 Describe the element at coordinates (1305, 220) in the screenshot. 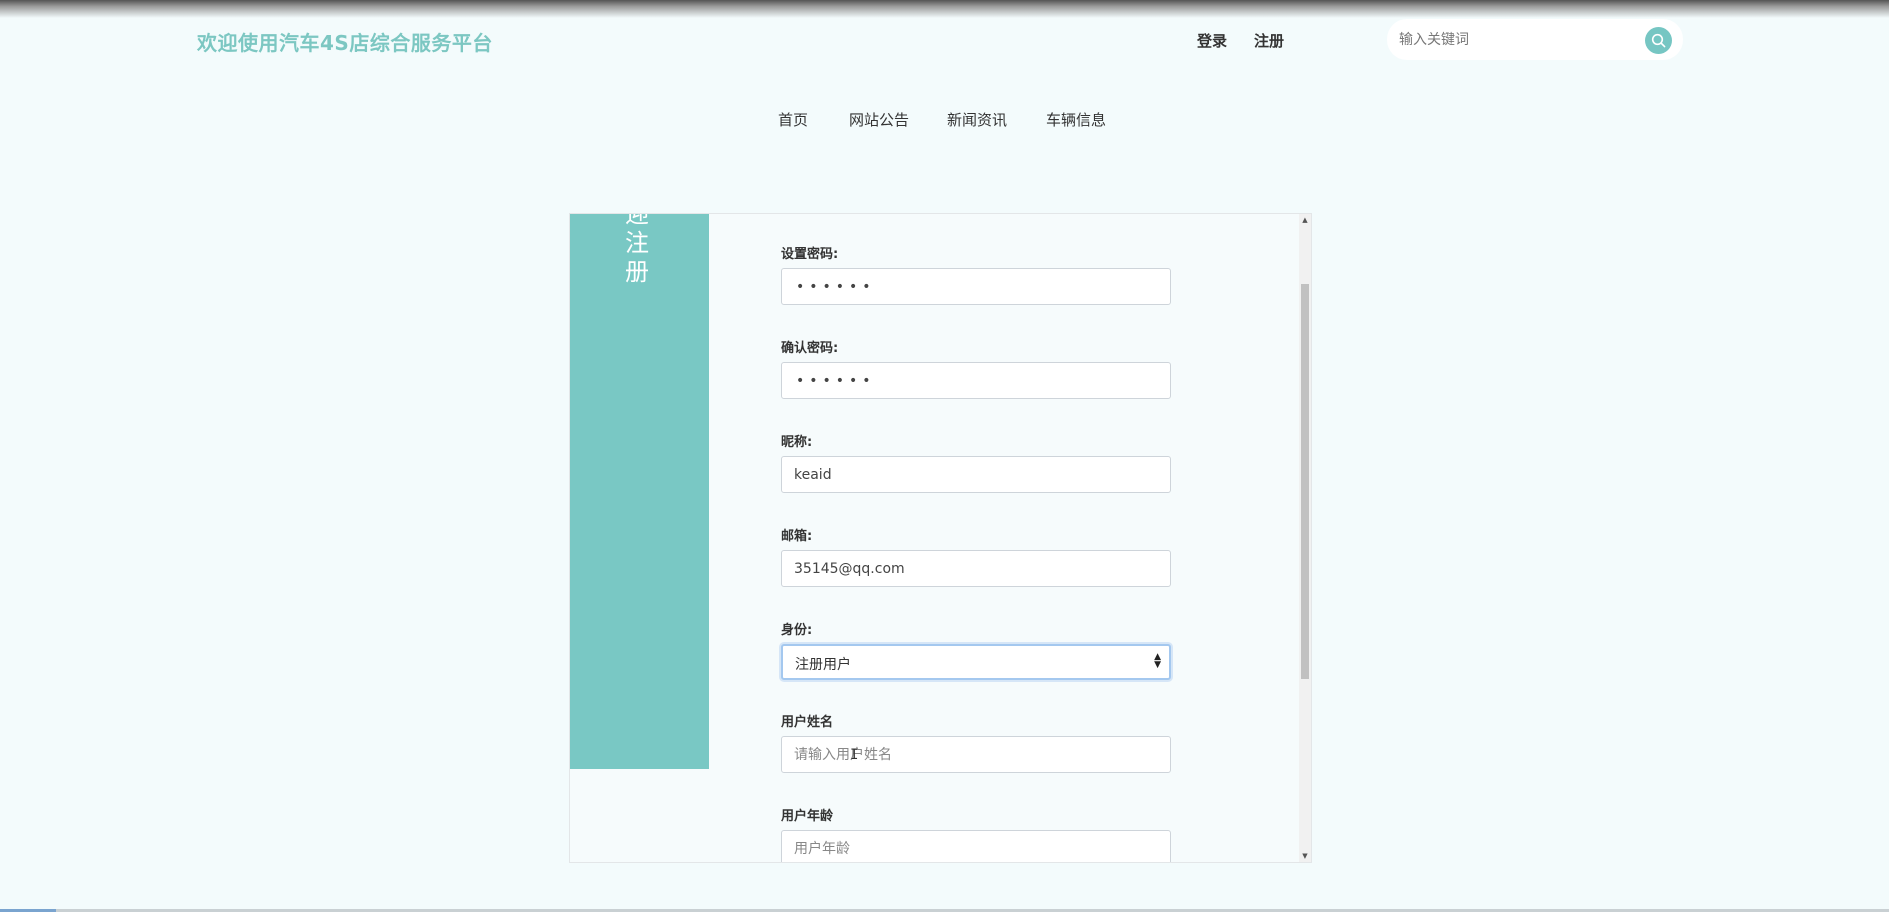

I see `scroll-up-arrow-icon: ▲` at that location.